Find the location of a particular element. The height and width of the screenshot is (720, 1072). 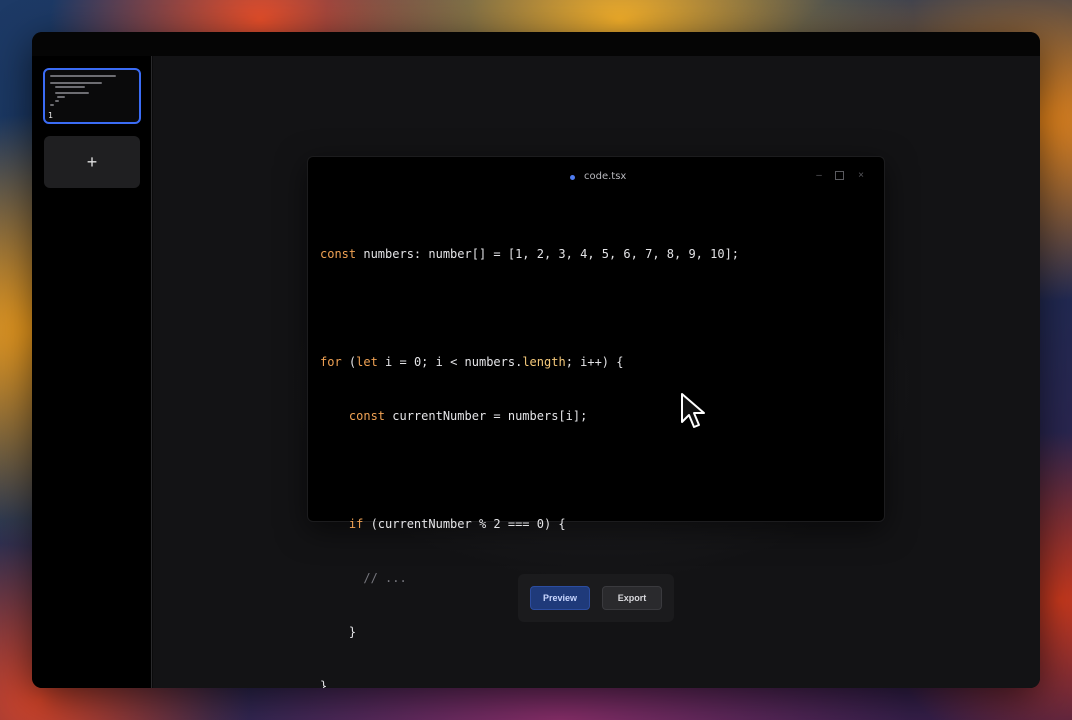

slide-number: 1 is located at coordinates (51, 115).